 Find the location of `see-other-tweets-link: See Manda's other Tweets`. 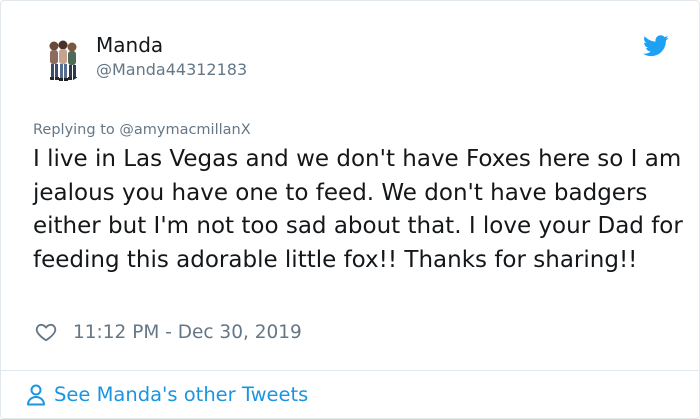

see-other-tweets-link: See Manda's other Tweets is located at coordinates (167, 395).